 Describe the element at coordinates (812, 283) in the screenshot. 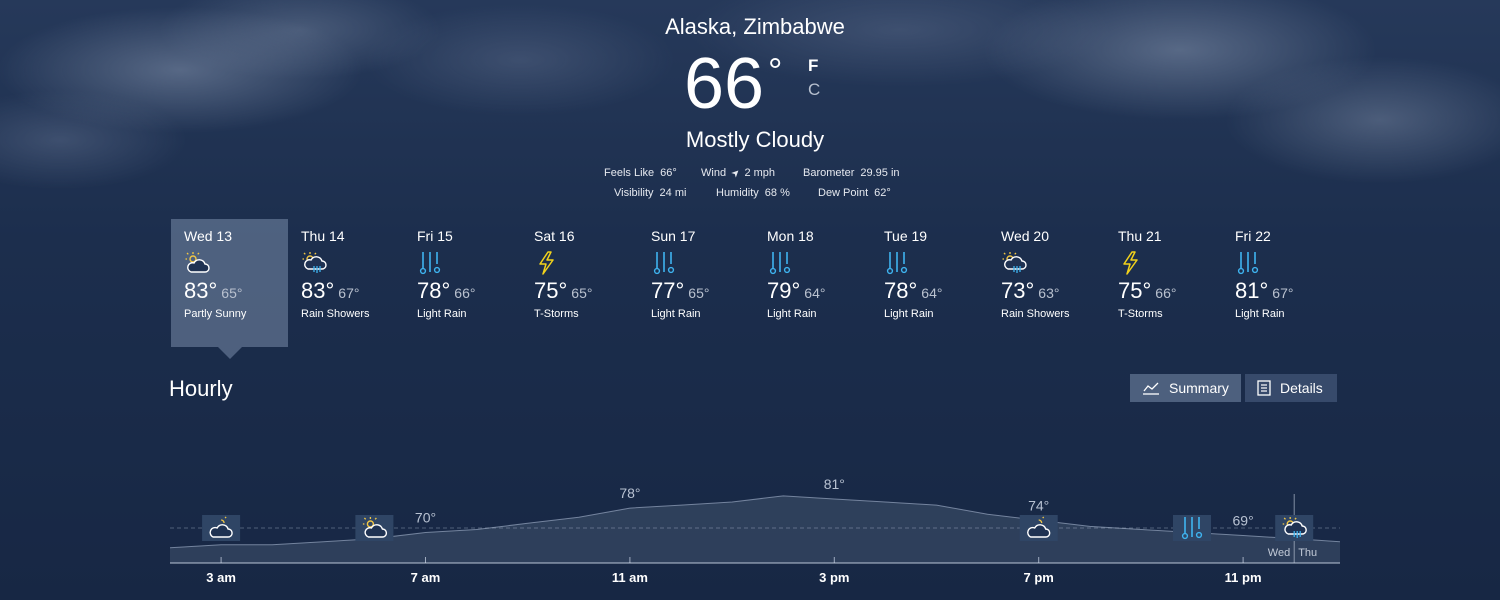

I see `day-card: Mon 18 79° 64° Light Rain` at that location.